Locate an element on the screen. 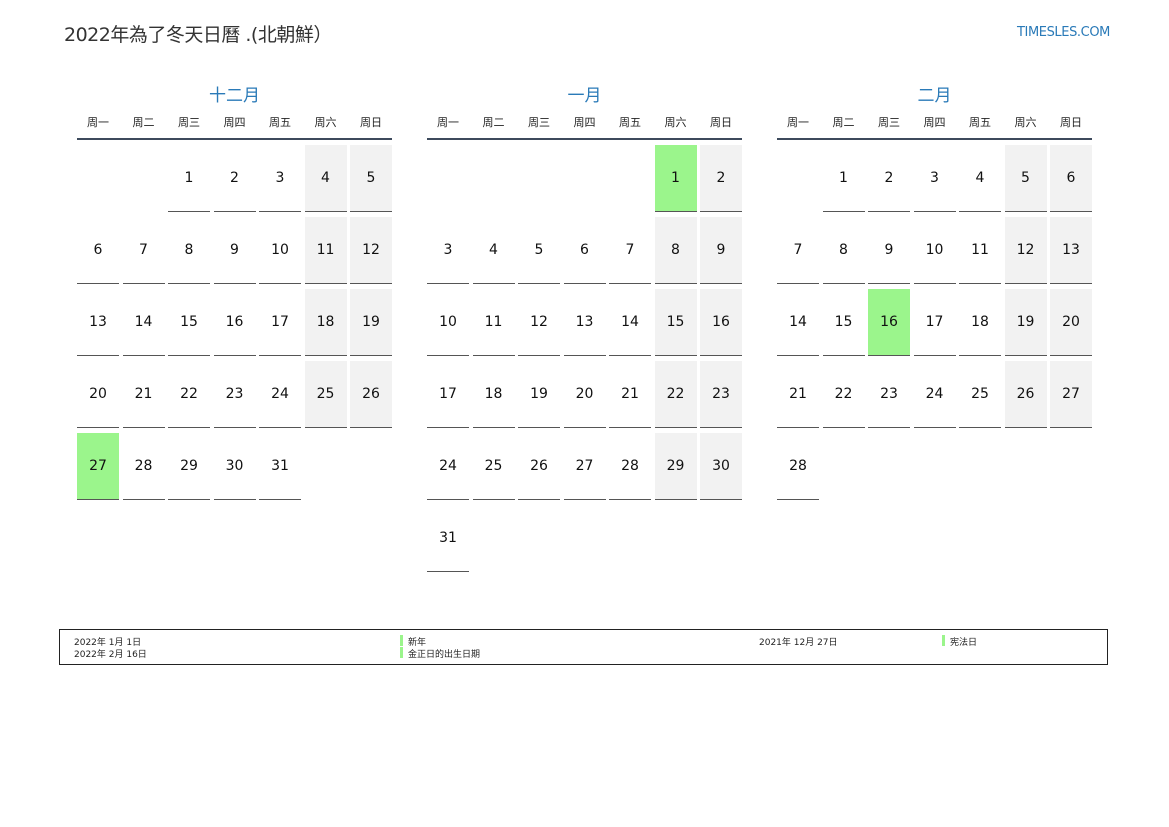 The width and height of the screenshot is (1169, 827). holiday-day-cell: 1 is located at coordinates (675, 178).